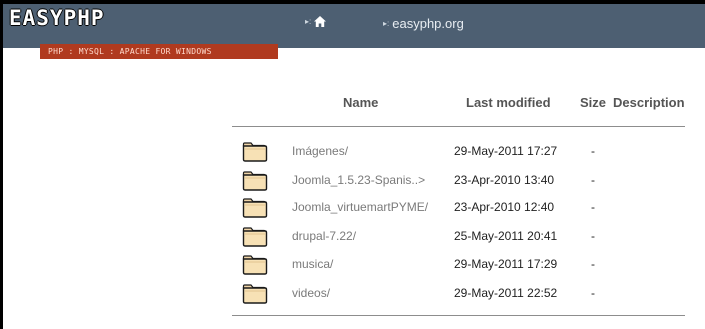 This screenshot has height=329, width=705. I want to click on header-bar: EASYPHP ▸: ▸: easyphp.org, so click(354, 26).